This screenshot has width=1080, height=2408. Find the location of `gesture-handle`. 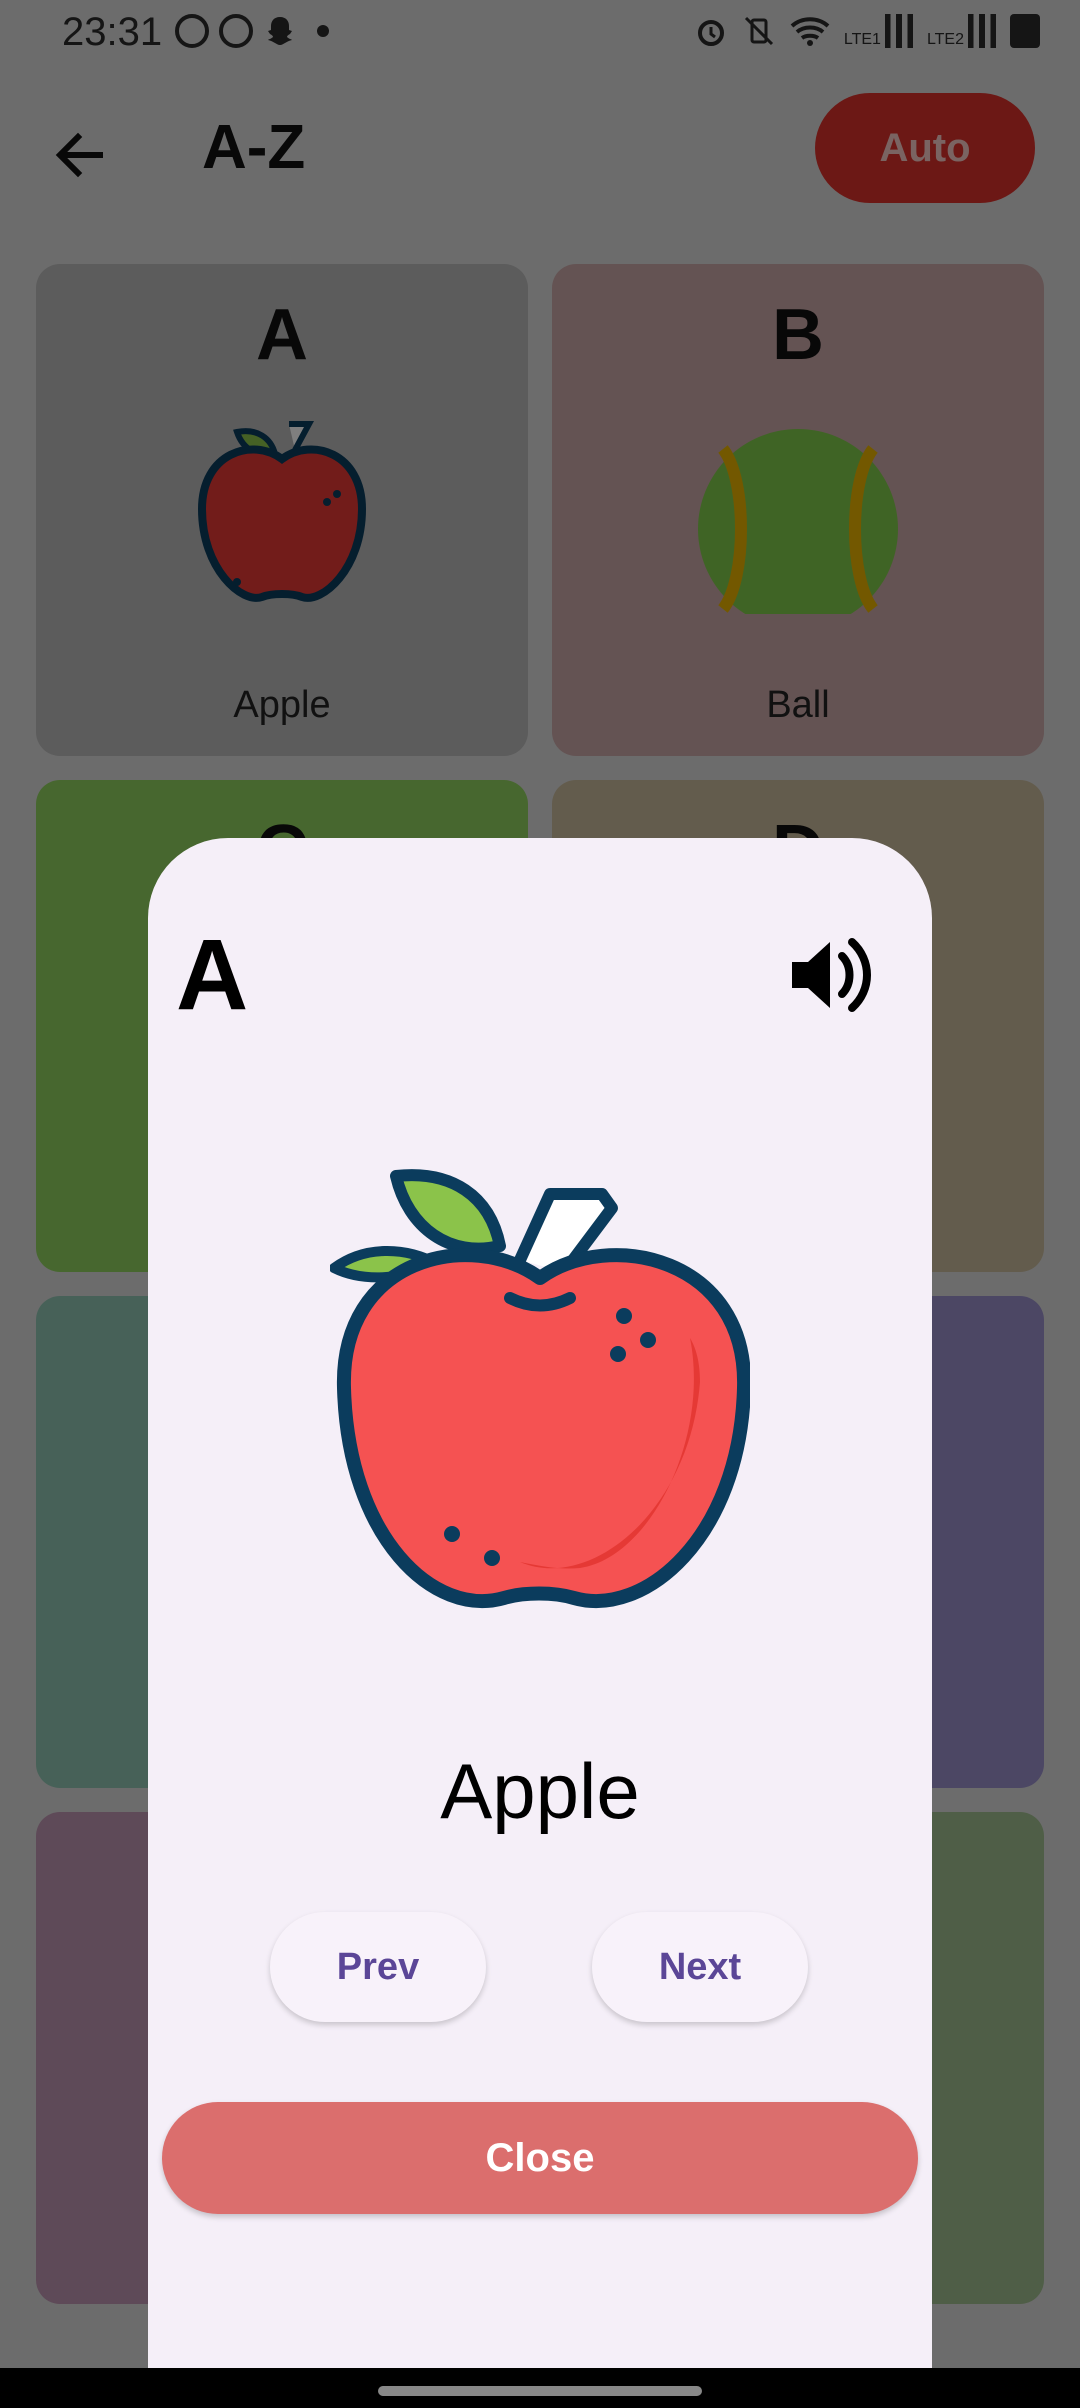

gesture-handle is located at coordinates (540, 2391).